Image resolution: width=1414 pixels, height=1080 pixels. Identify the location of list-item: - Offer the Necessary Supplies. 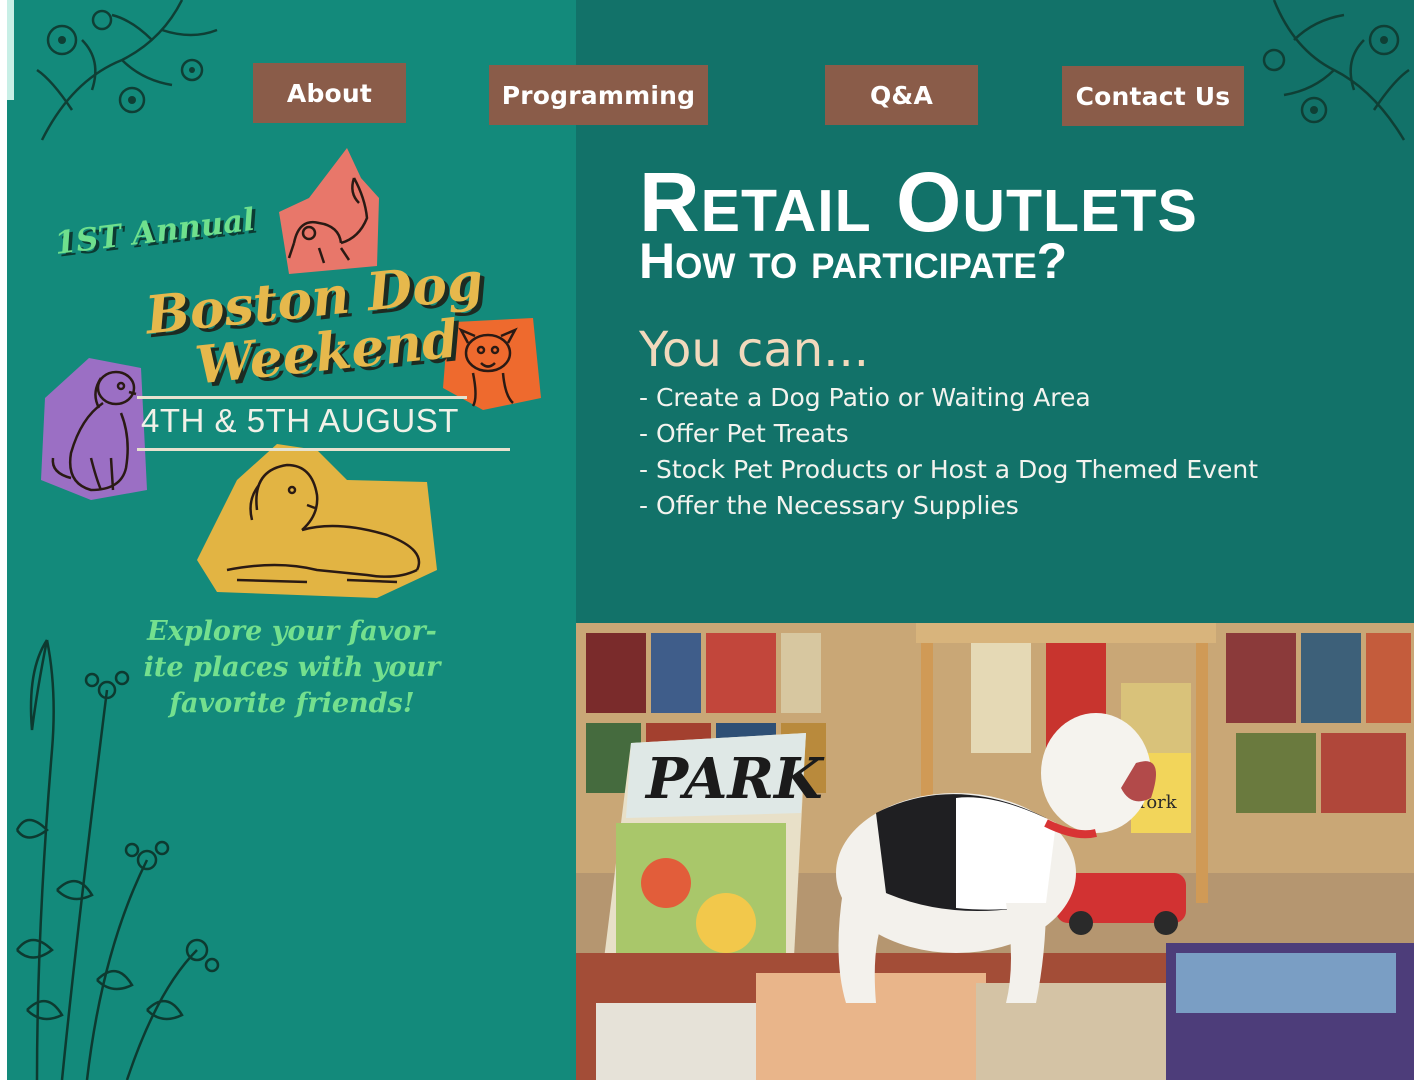
(829, 505).